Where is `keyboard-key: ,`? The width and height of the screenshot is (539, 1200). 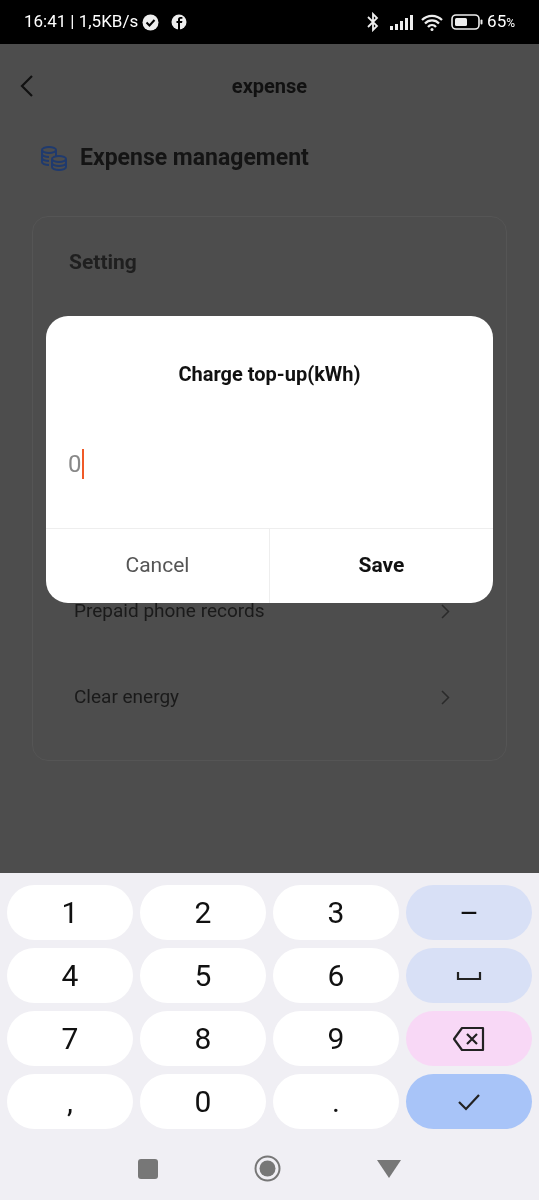 keyboard-key: , is located at coordinates (70, 1101).